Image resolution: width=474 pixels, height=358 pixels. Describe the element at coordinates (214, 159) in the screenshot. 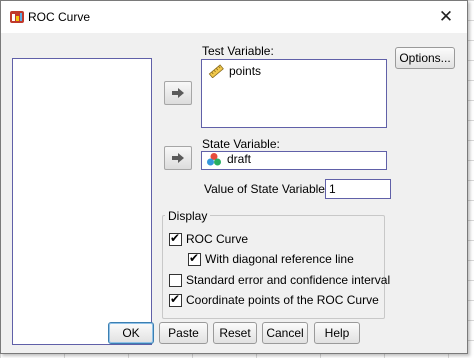

I see `nominal-variable-icon` at that location.